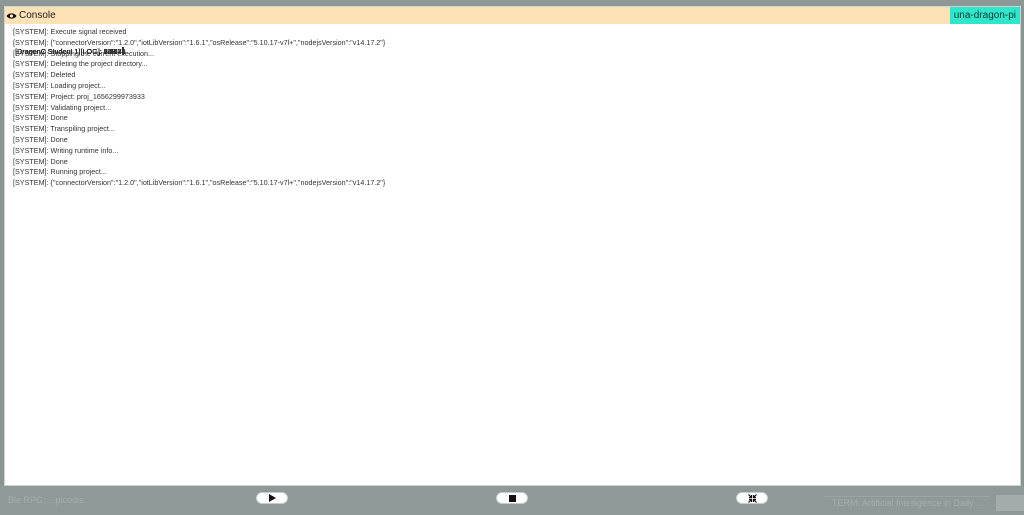 This screenshot has height=515, width=1024. I want to click on text-cursor, so click(122, 51).